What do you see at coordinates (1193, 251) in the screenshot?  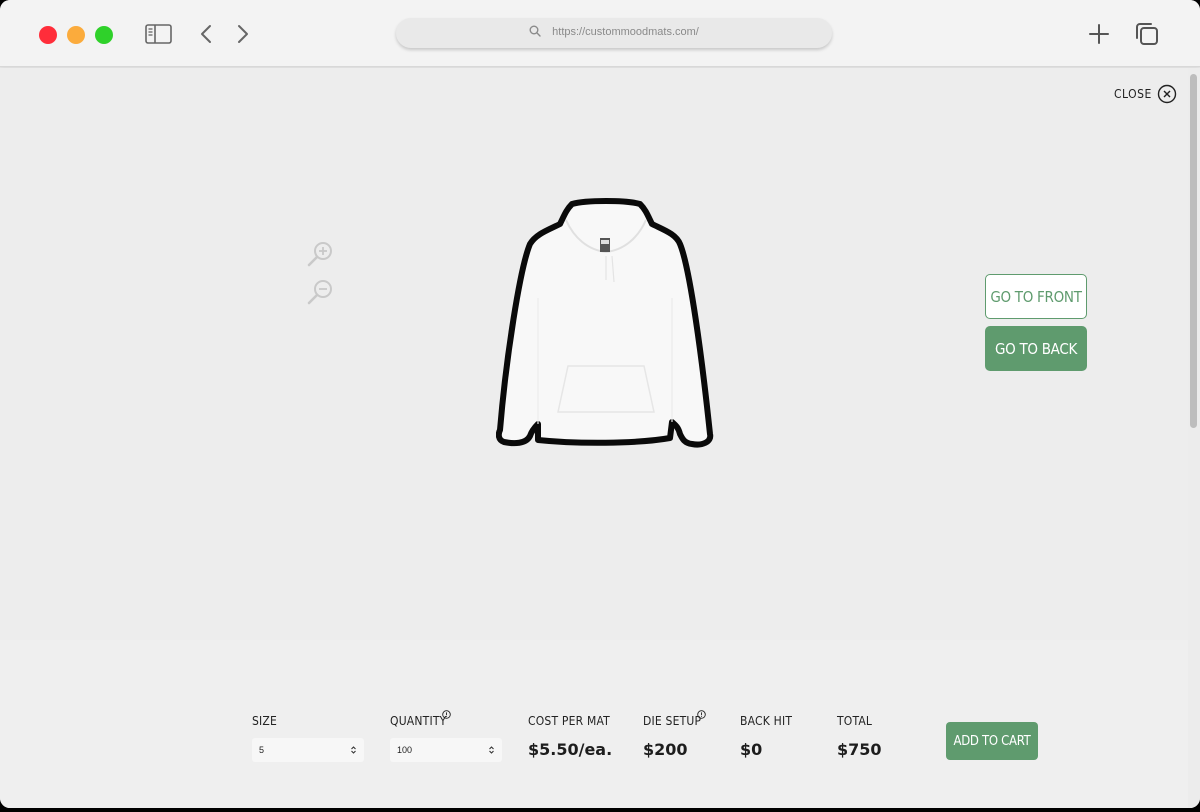 I see `scrollbar-thumb` at bounding box center [1193, 251].